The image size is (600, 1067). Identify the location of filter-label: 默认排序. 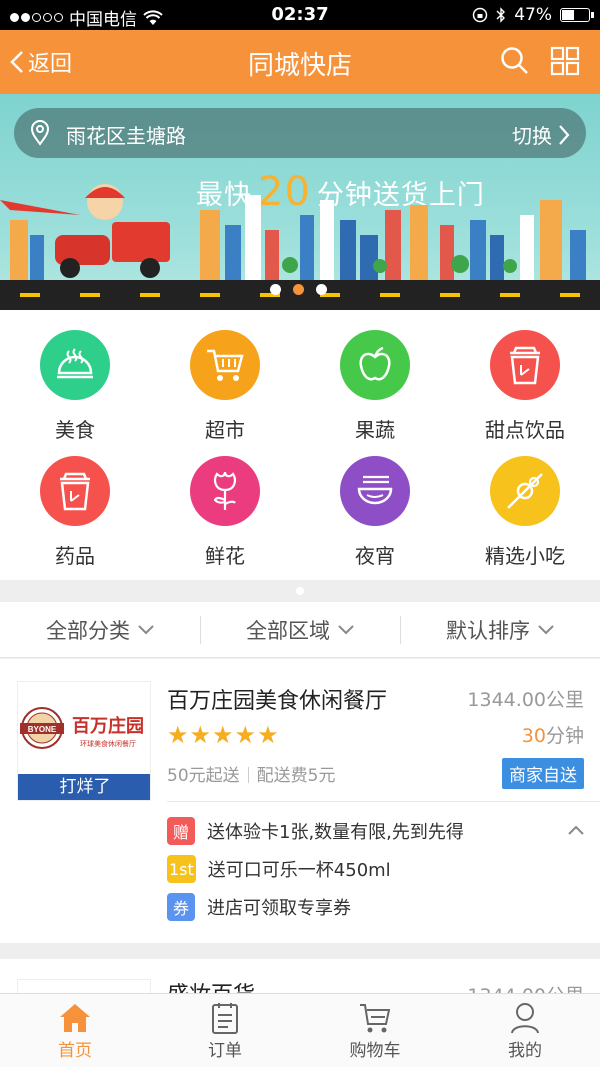
(488, 630).